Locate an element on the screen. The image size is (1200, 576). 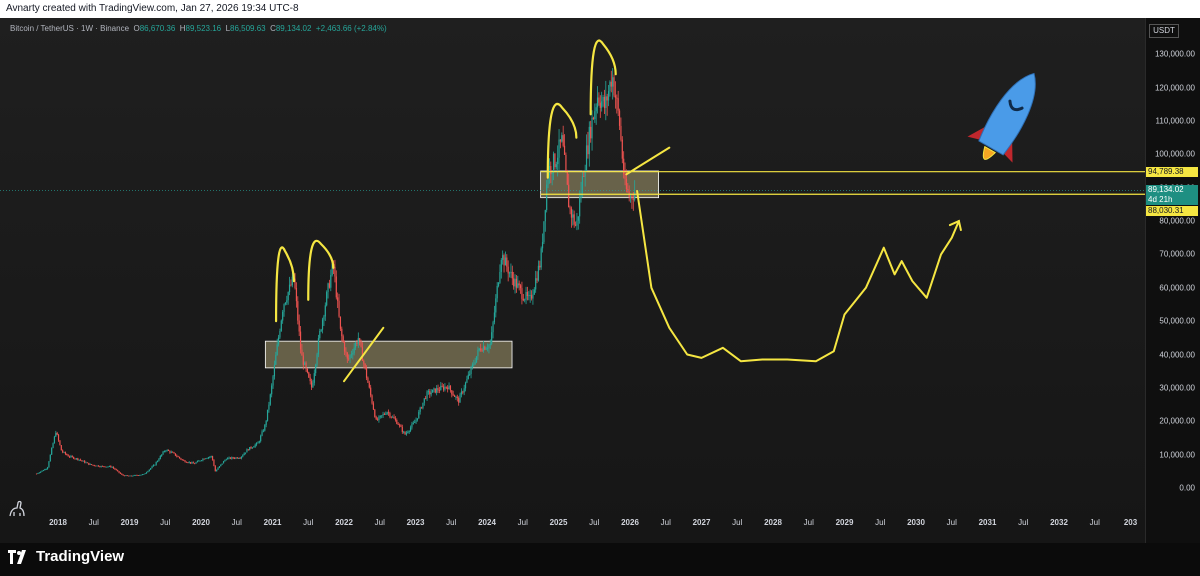
top-arc-mark is located at coordinates (321, 270).